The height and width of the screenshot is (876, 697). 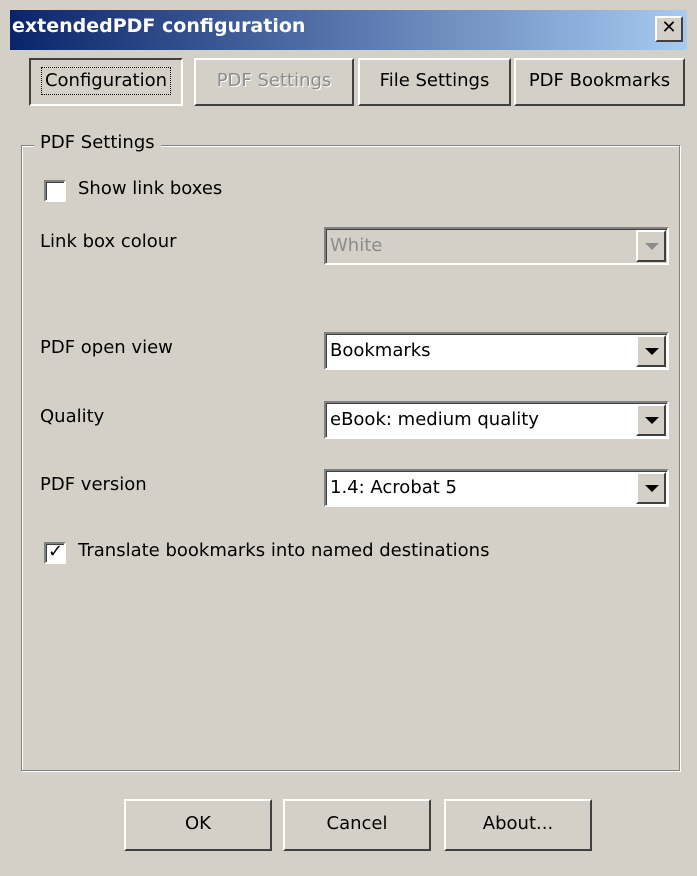 I want to click on tab-file-settings-label: File Settings, so click(x=434, y=80).